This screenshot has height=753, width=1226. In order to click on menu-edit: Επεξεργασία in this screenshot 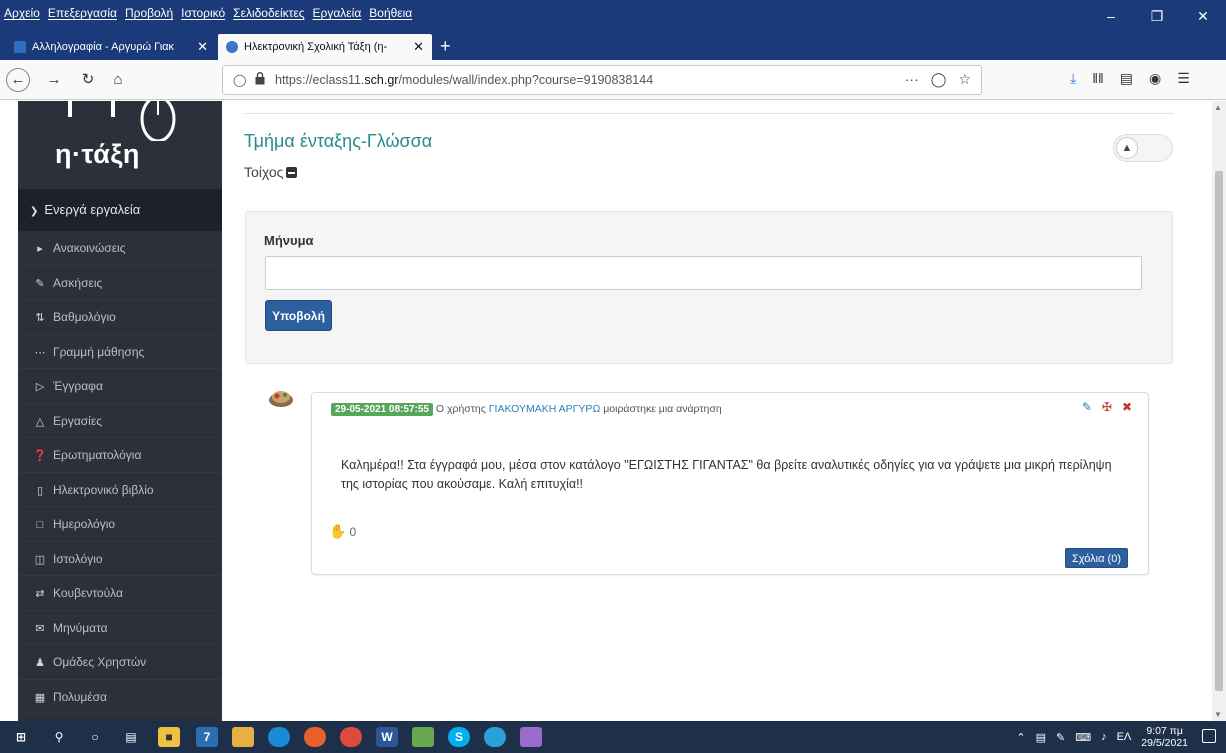, I will do `click(82, 13)`.